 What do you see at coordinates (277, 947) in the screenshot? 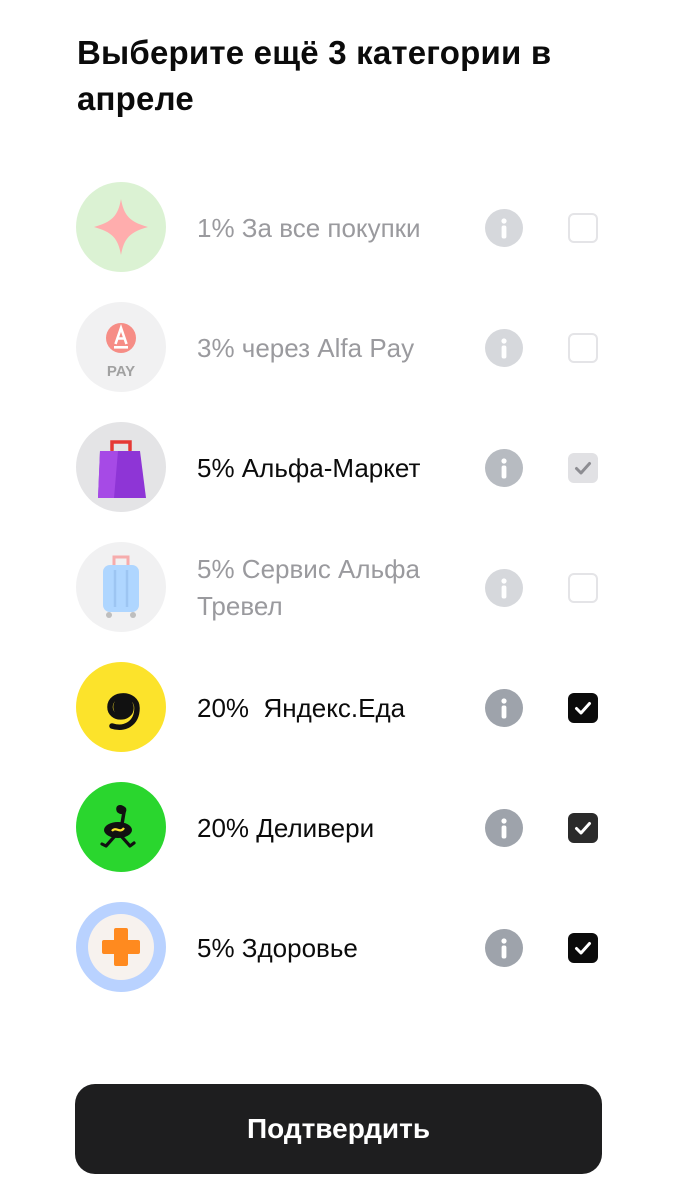
I see `category-label: 5% Здоровье` at bounding box center [277, 947].